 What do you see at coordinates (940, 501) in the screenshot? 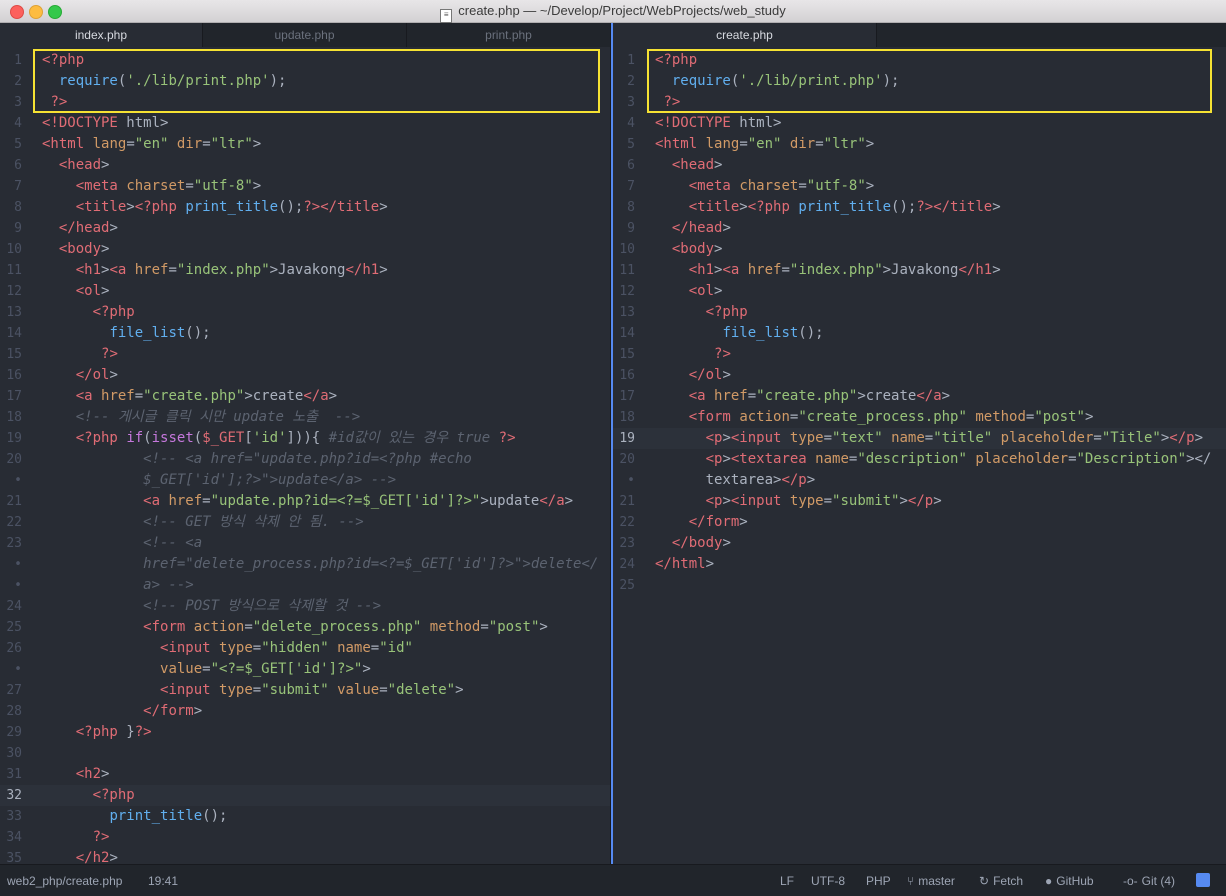
I see `code-text: <p><input type="submit"></p>` at bounding box center [940, 501].